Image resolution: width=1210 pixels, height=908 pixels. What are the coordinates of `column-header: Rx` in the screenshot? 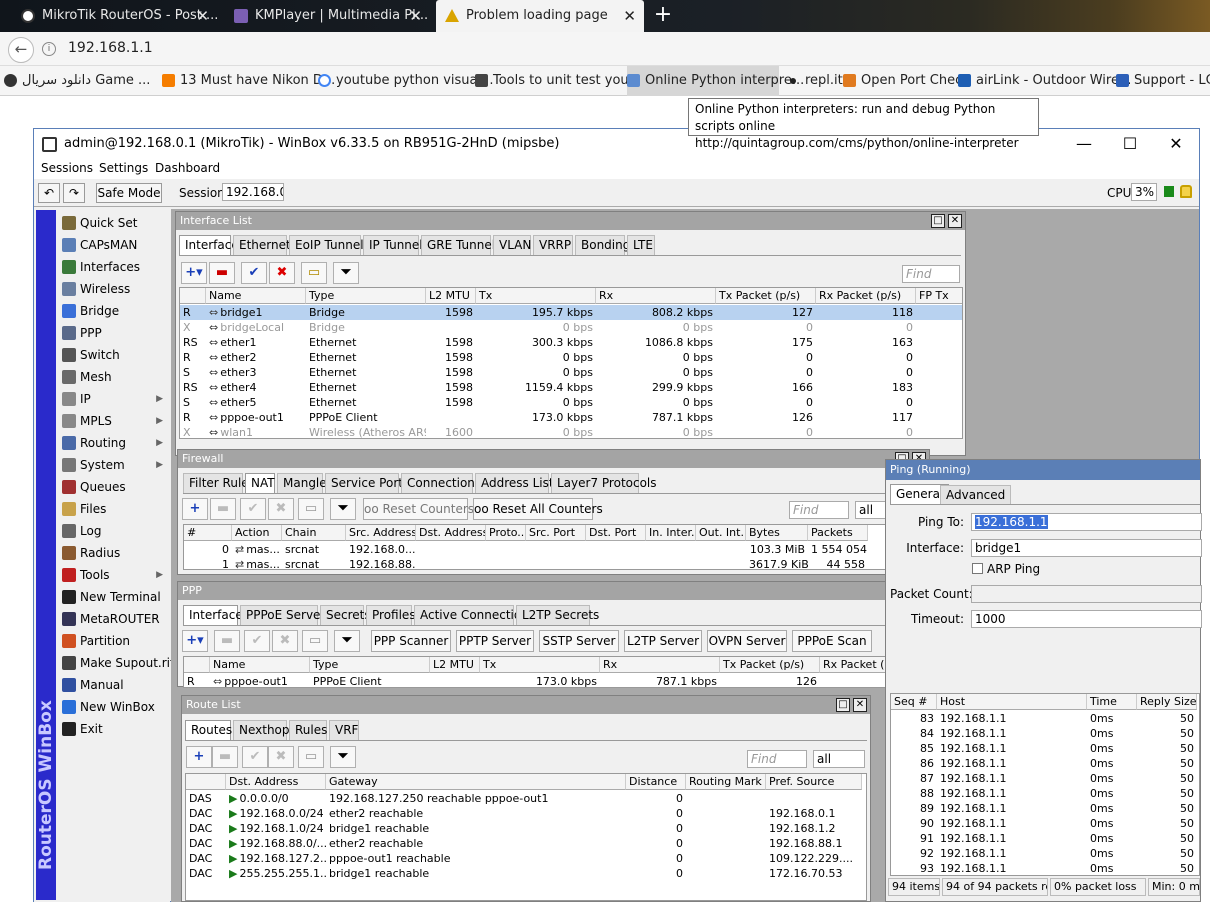 It's located at (660, 665).